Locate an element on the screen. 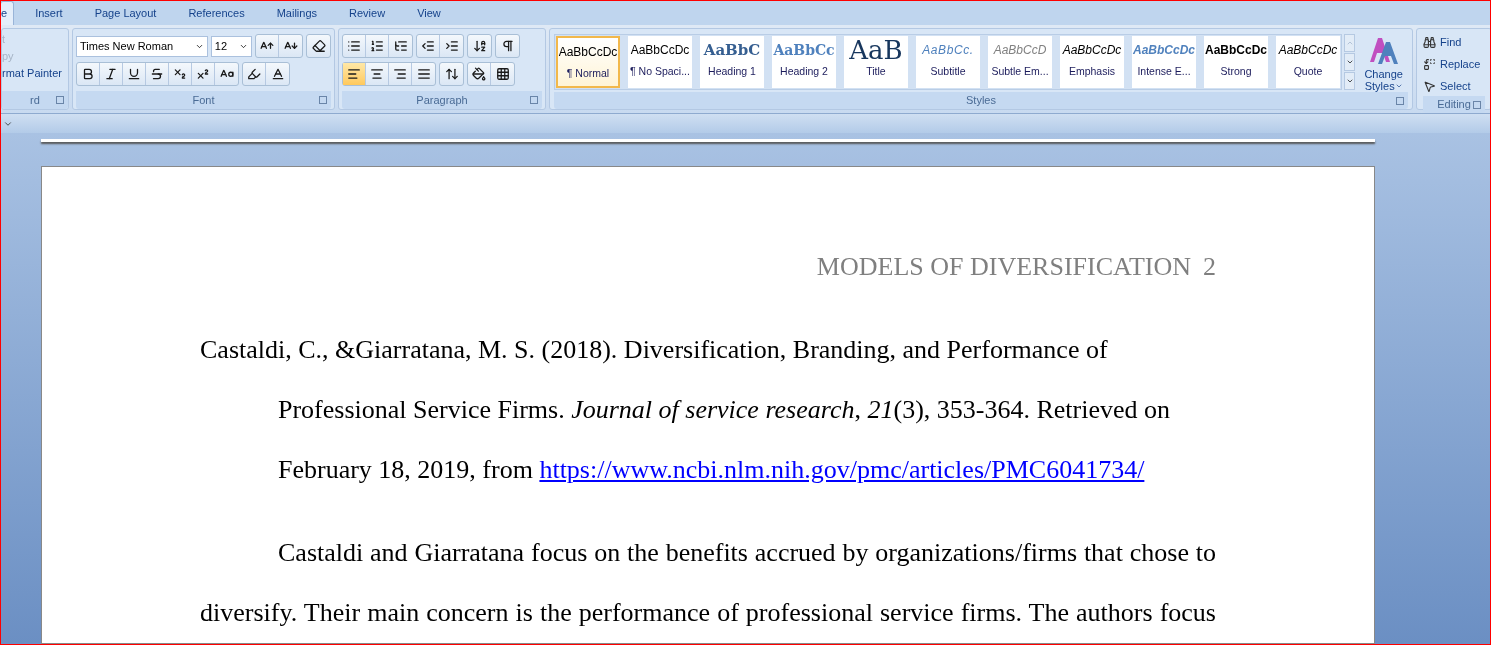 The height and width of the screenshot is (645, 1491). running-header: MODELS OF DIVERSIFICATION is located at coordinates (1003, 267).